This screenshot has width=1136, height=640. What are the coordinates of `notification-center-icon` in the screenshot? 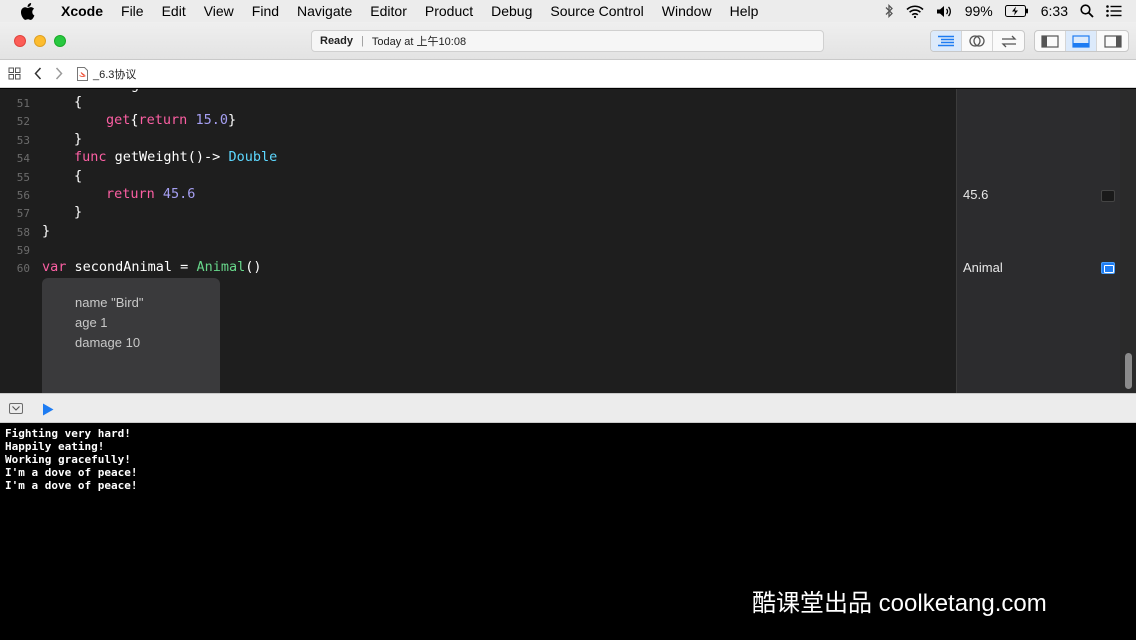 It's located at (1114, 11).